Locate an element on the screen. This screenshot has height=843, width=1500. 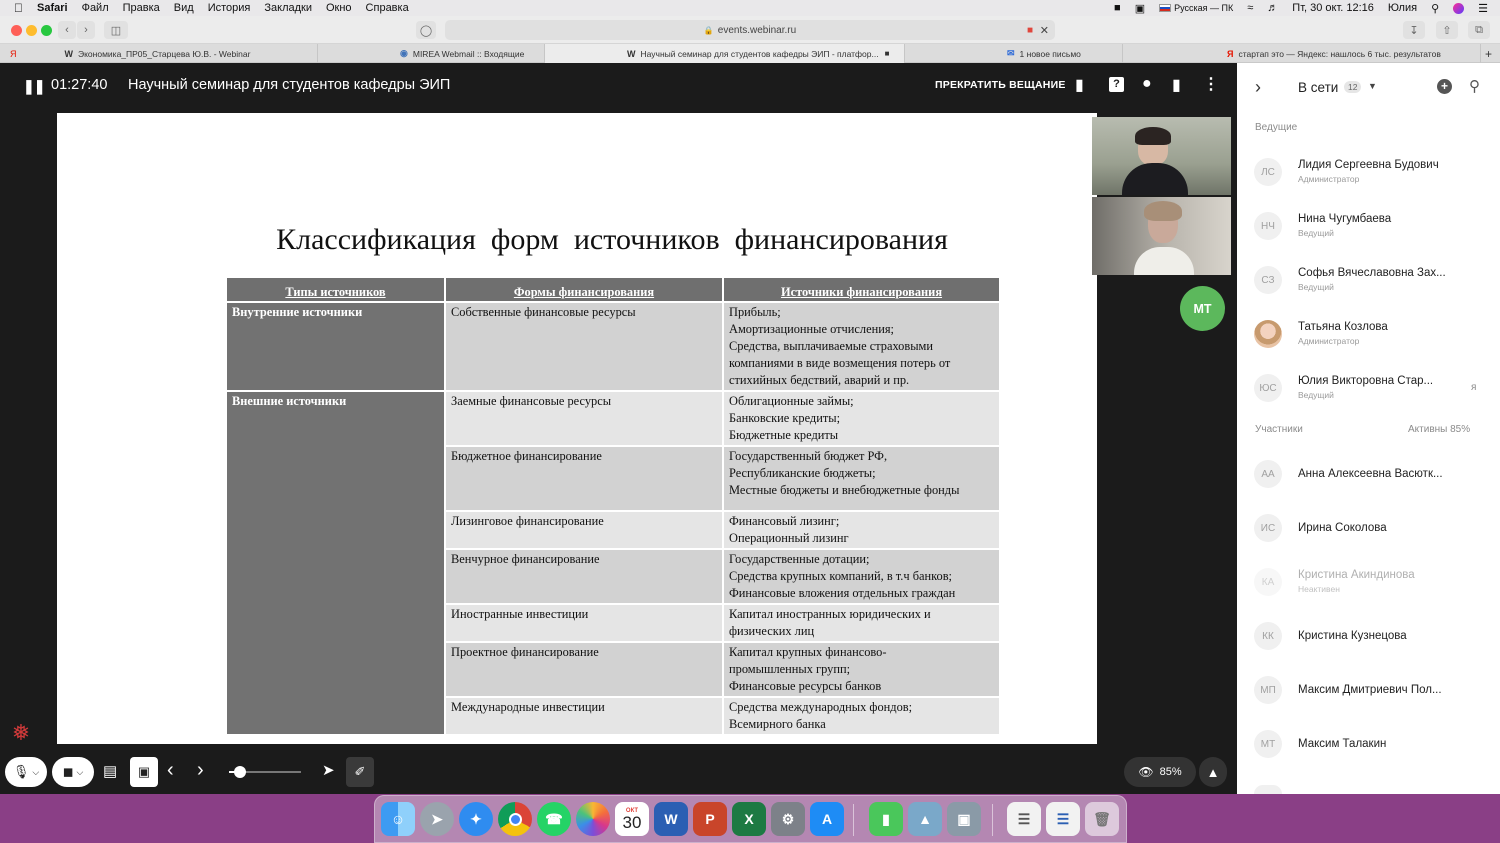
menu-window: Окно is located at coordinates (339, 8).